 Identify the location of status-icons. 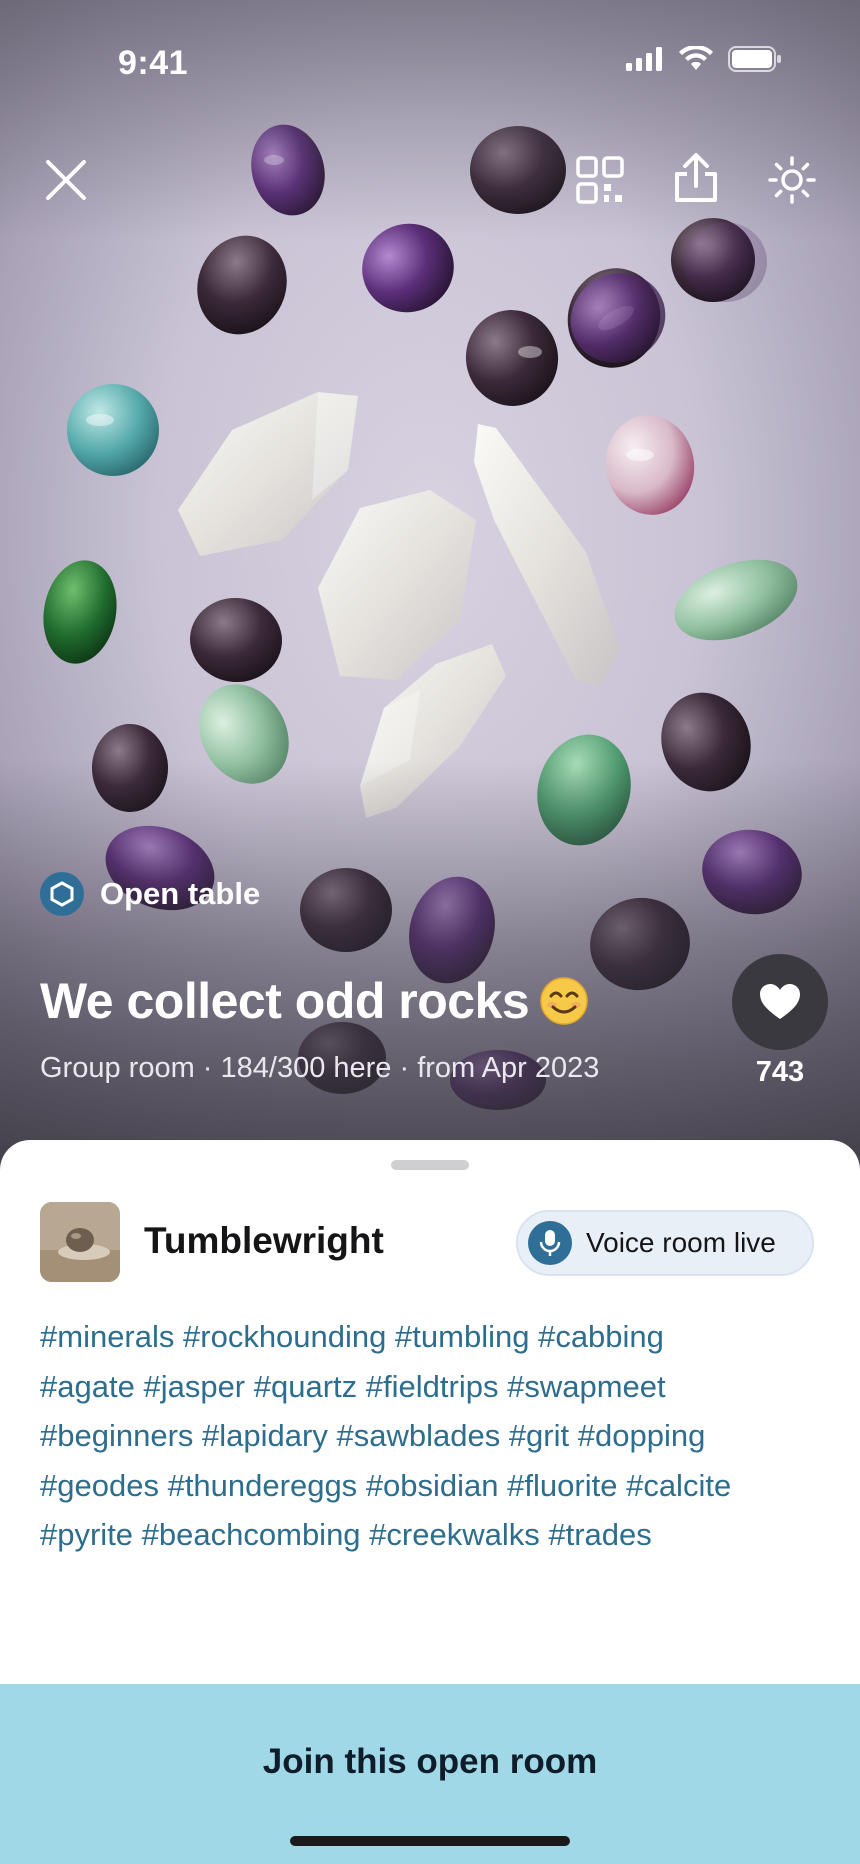
(704, 59).